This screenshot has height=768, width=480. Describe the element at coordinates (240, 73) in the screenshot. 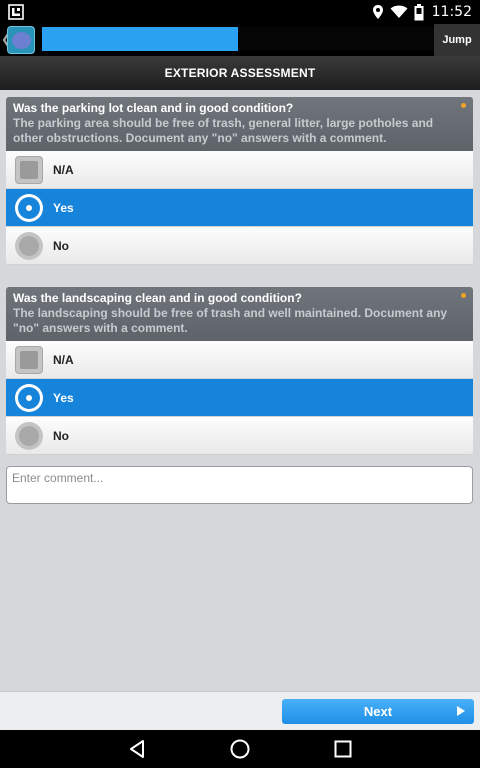

I see `section-title: EXTERIOR ASSESSMENT` at that location.